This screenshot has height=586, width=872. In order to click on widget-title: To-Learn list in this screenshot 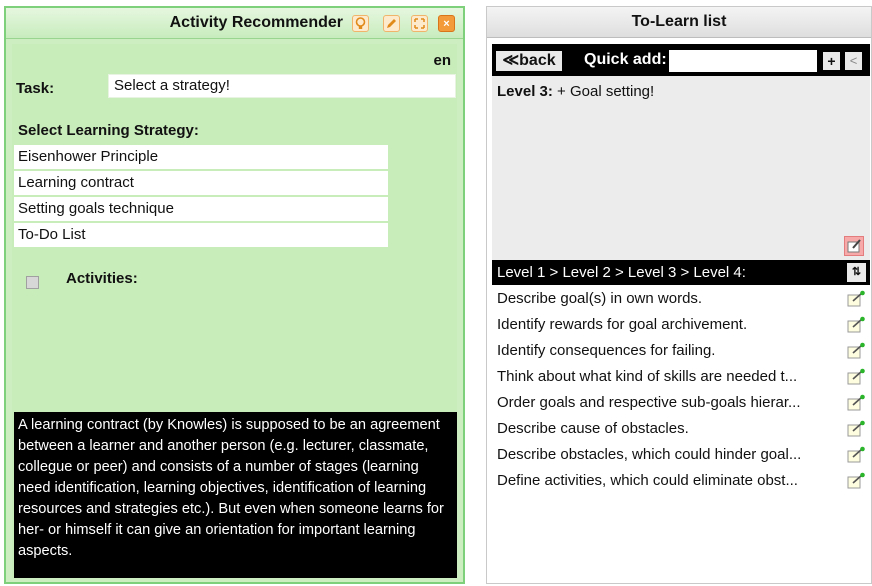, I will do `click(679, 22)`.